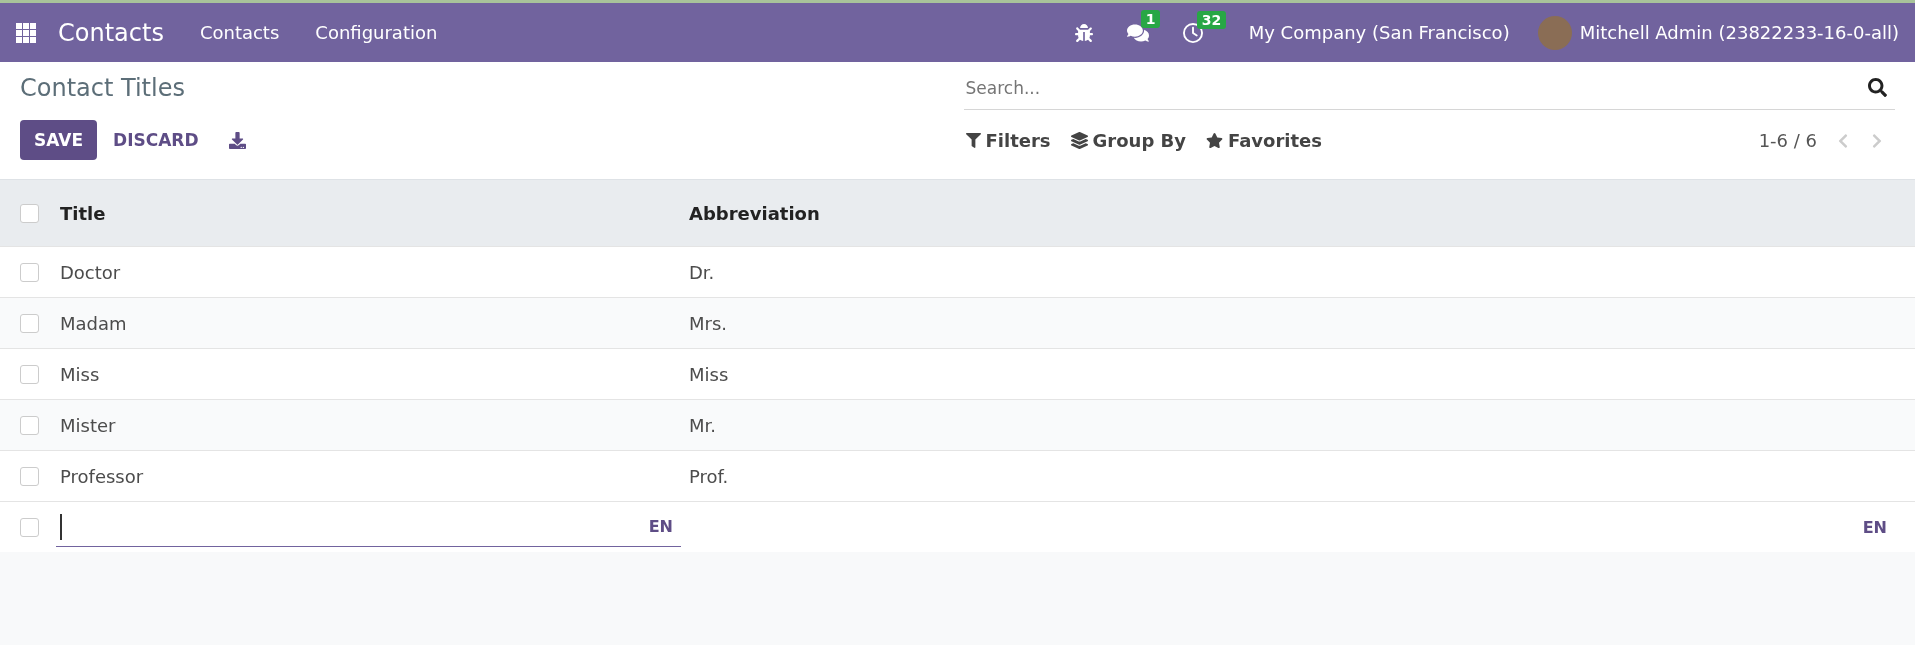 The height and width of the screenshot is (645, 1915). What do you see at coordinates (237, 140) in the screenshot?
I see `download-icon` at bounding box center [237, 140].